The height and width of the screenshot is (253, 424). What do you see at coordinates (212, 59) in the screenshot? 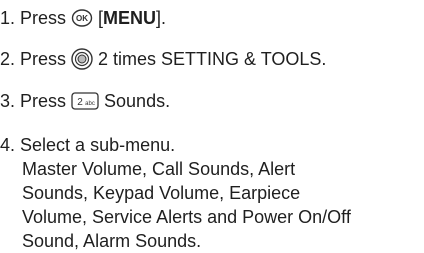
I see `step-text-after: 2 times SETTING & TOOLS.` at bounding box center [212, 59].